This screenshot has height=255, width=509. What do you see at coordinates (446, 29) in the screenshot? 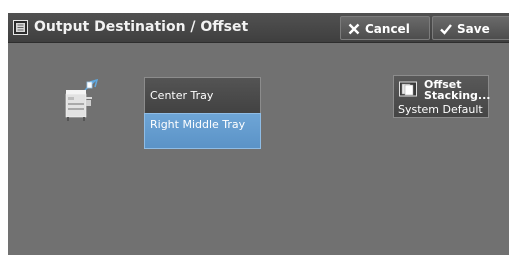
I see `checkmark-icon` at bounding box center [446, 29].